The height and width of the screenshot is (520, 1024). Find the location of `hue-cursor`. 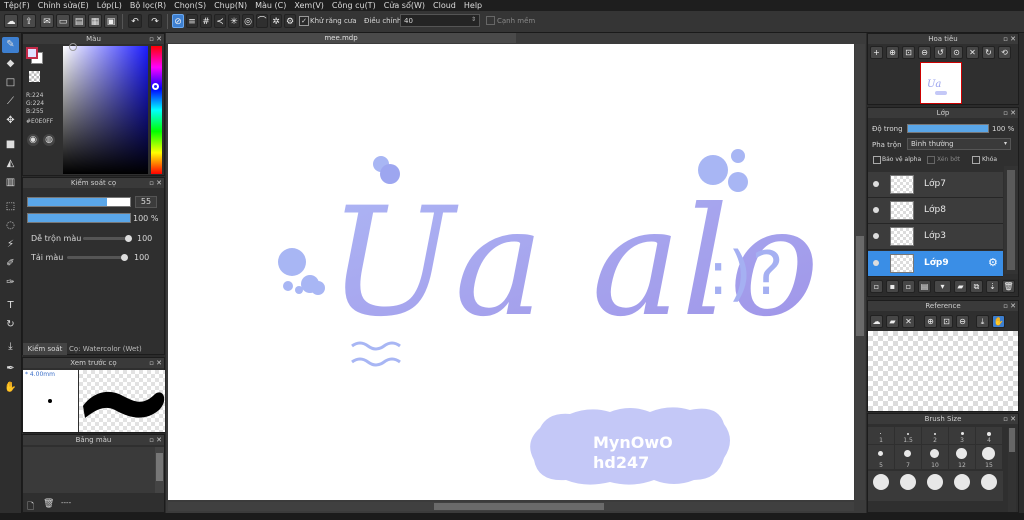

hue-cursor is located at coordinates (155, 86).